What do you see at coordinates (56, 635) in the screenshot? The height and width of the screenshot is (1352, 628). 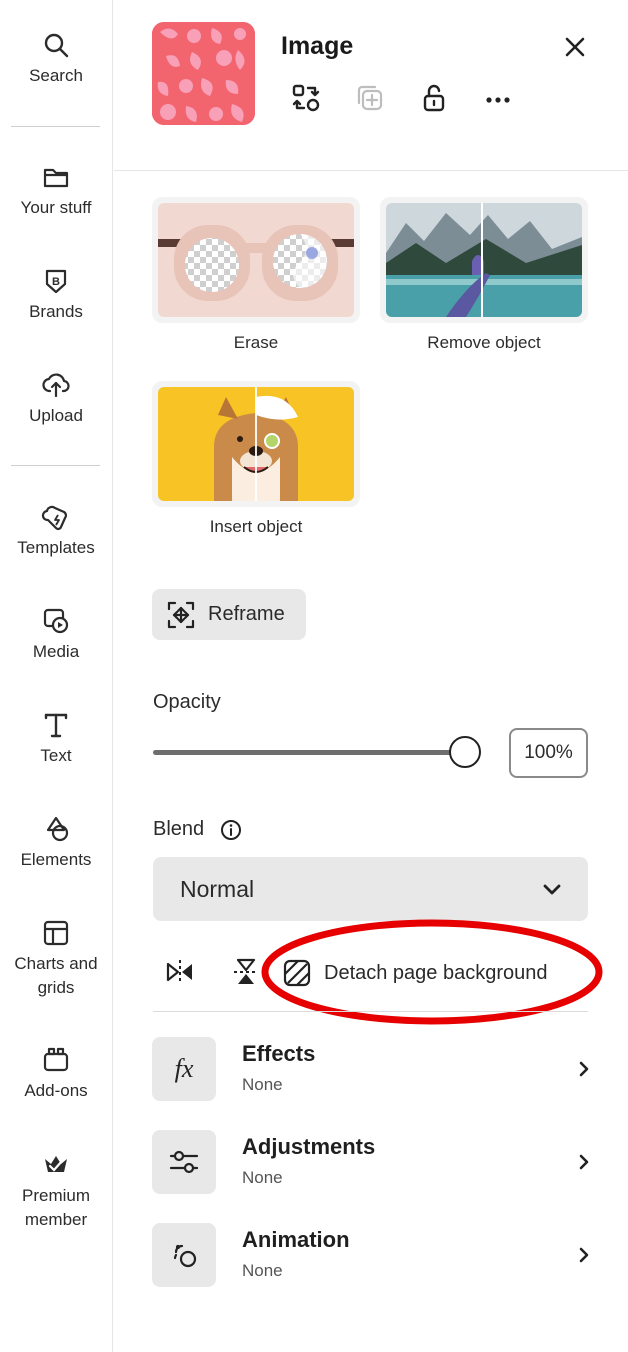 I see `rail-item-media: Media` at bounding box center [56, 635].